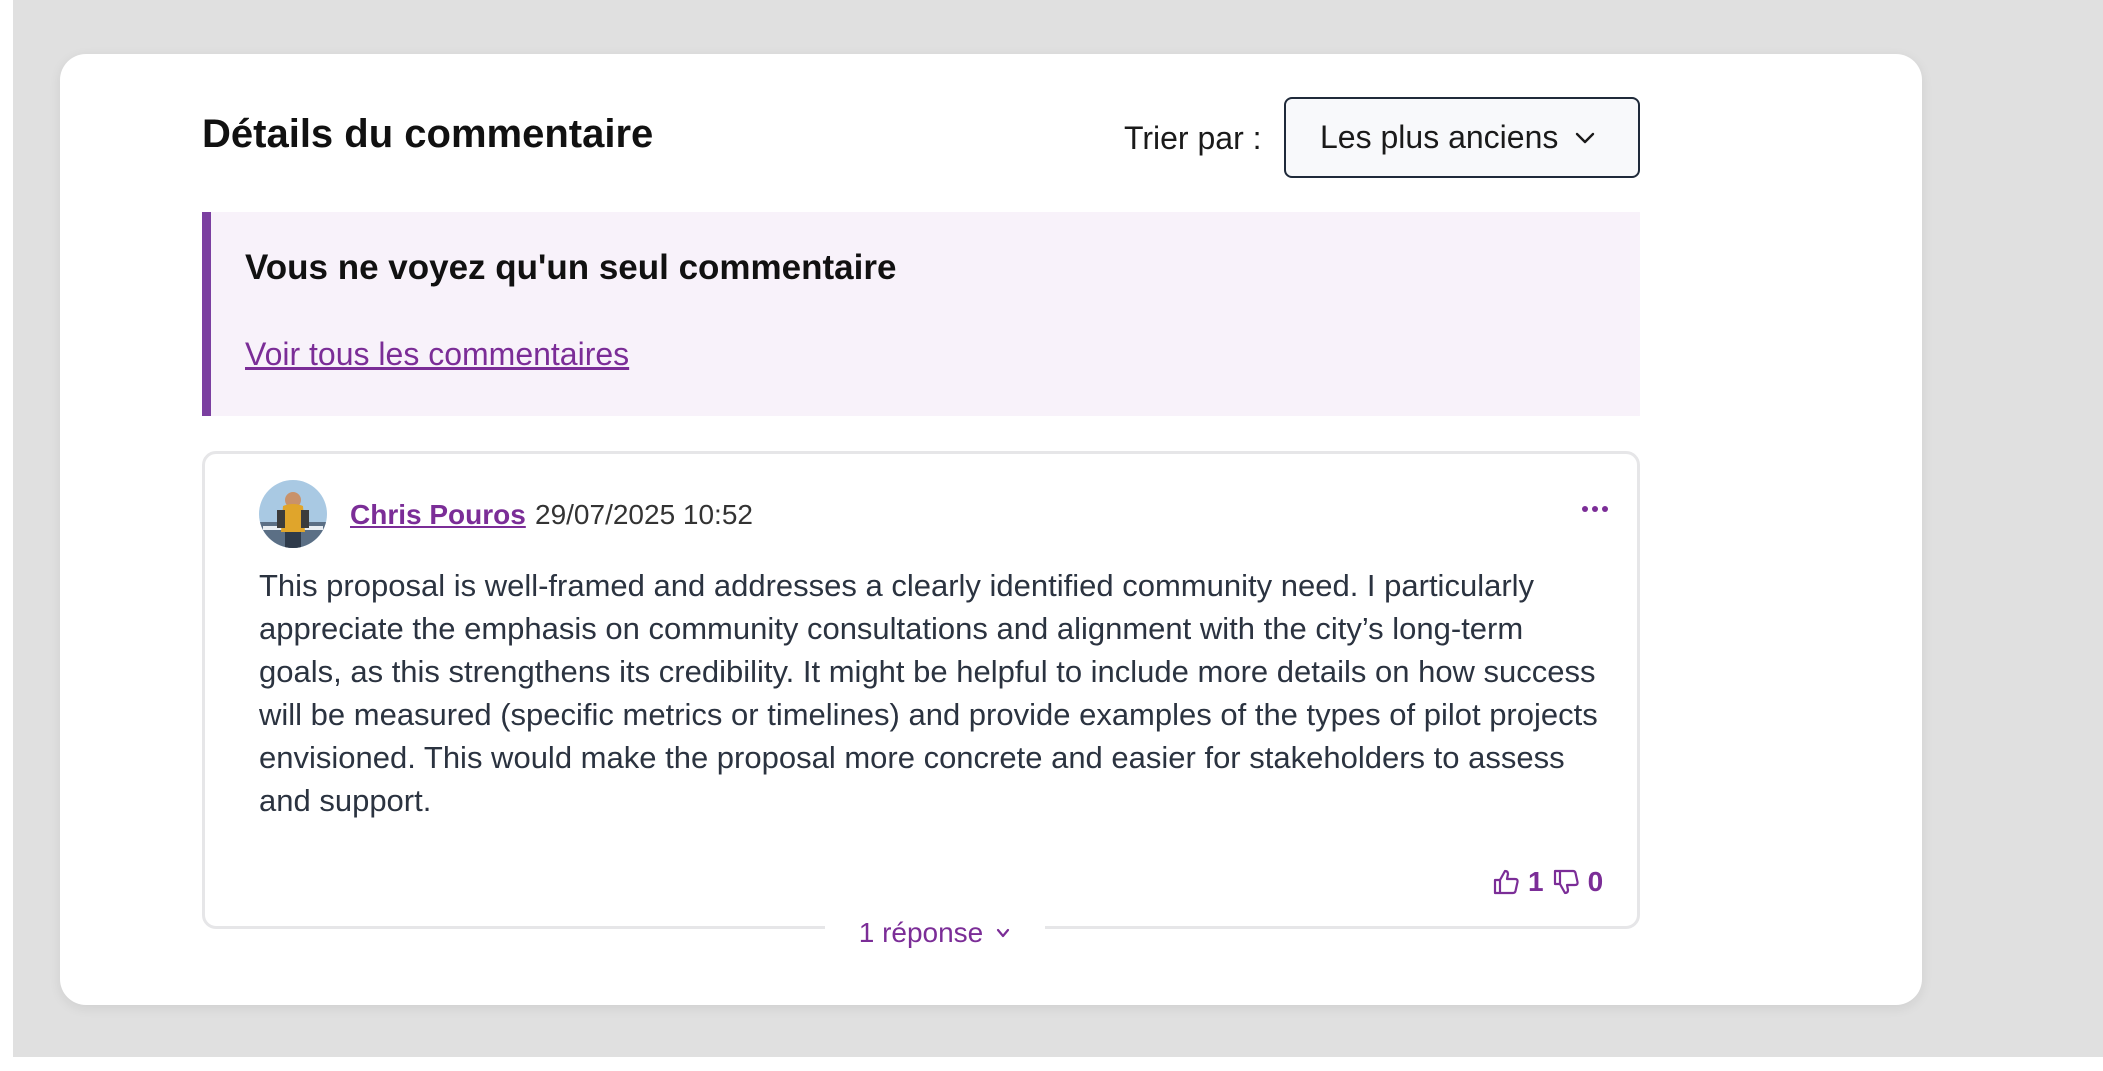  I want to click on author-name-link: Chris Pouros, so click(438, 515).